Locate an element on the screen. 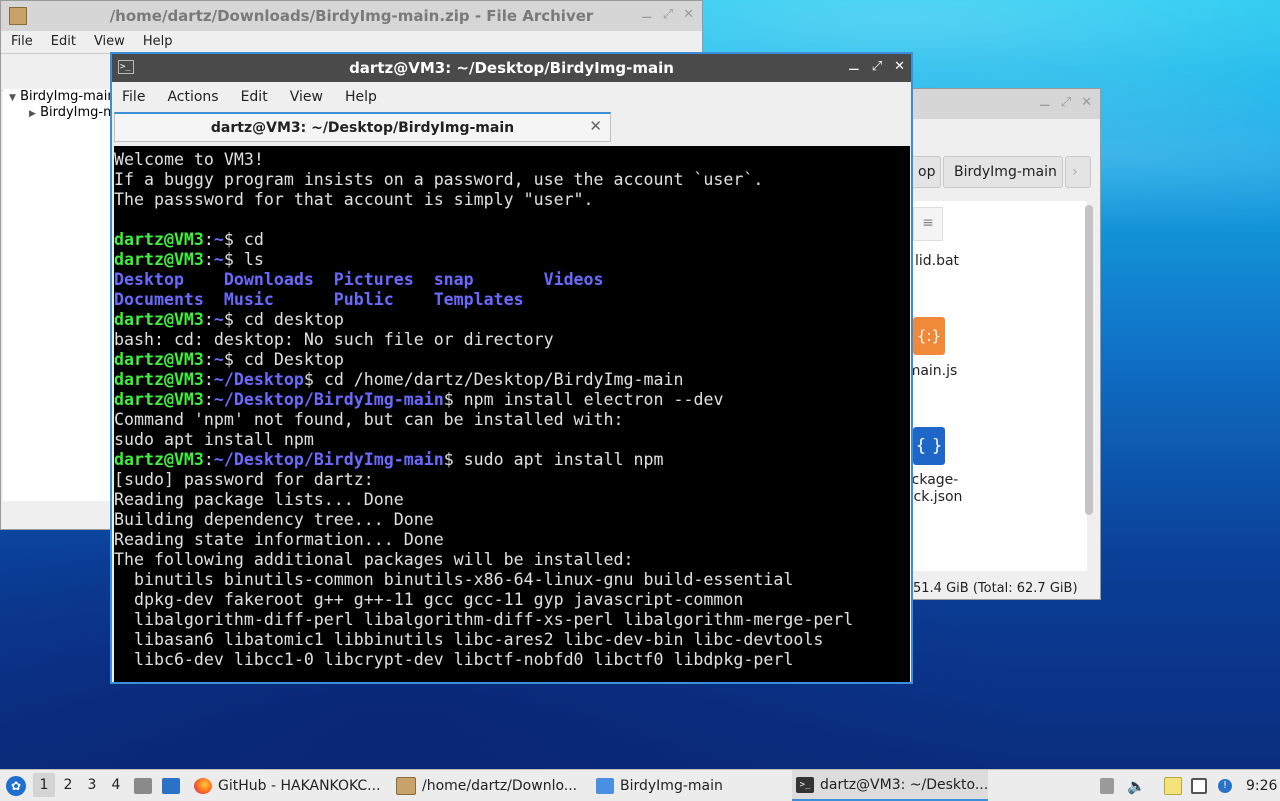  terminal-menubar: File Actions Edit View Help is located at coordinates (511, 97).